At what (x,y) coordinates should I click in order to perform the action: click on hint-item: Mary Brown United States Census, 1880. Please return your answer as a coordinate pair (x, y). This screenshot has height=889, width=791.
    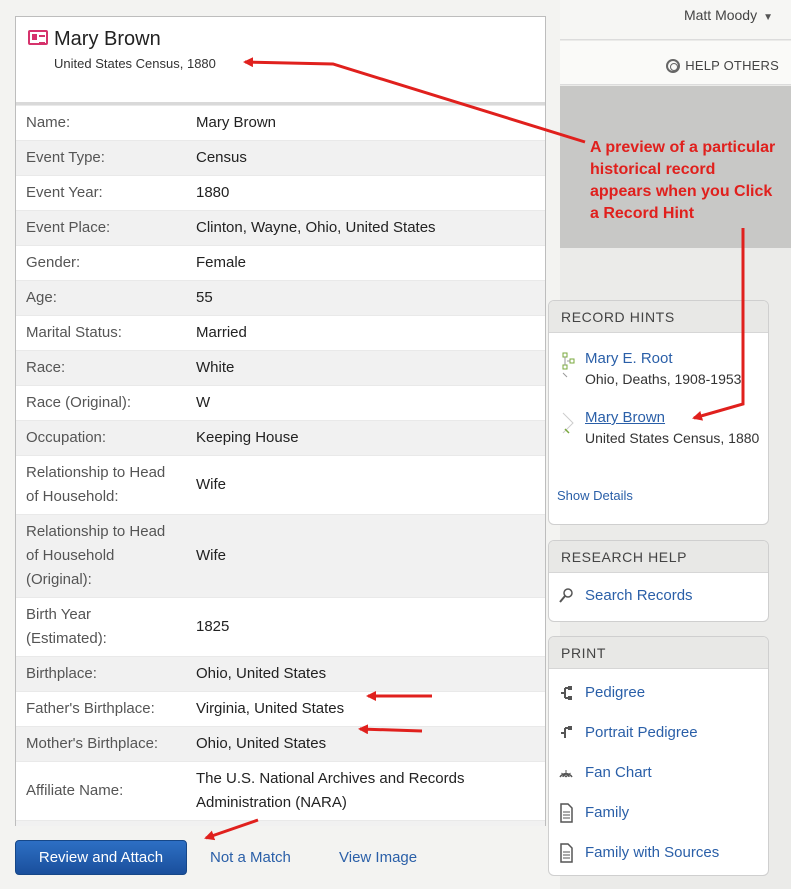
    Looking at the image, I should click on (675, 428).